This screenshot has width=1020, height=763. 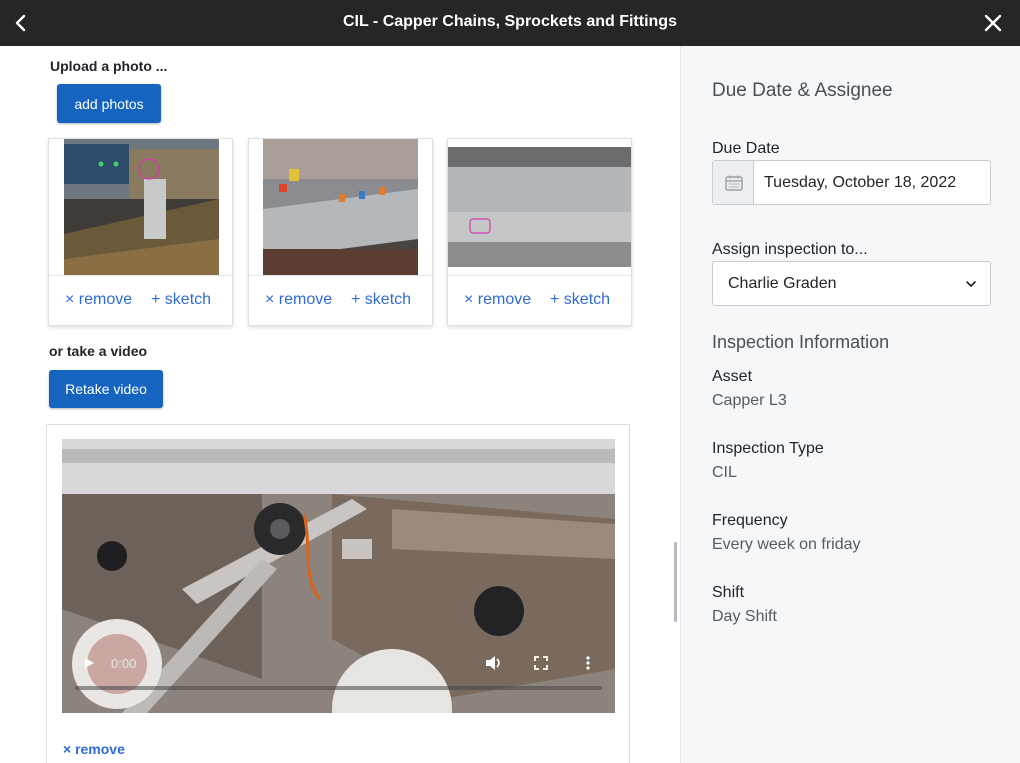 I want to click on due-date-field: Tuesday, October 18, 2022, so click(x=851, y=182).